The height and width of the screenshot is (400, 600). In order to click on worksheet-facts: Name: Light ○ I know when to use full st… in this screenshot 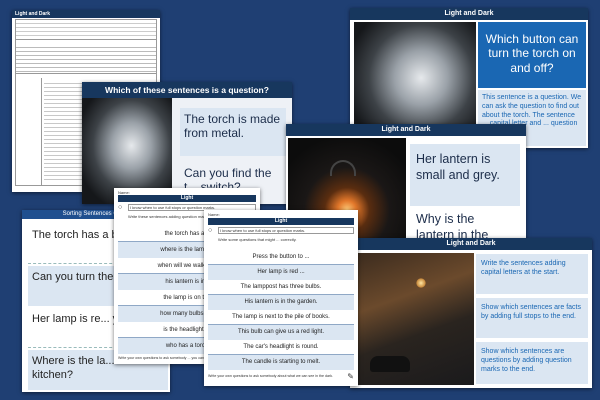, I will do `click(281, 298)`.